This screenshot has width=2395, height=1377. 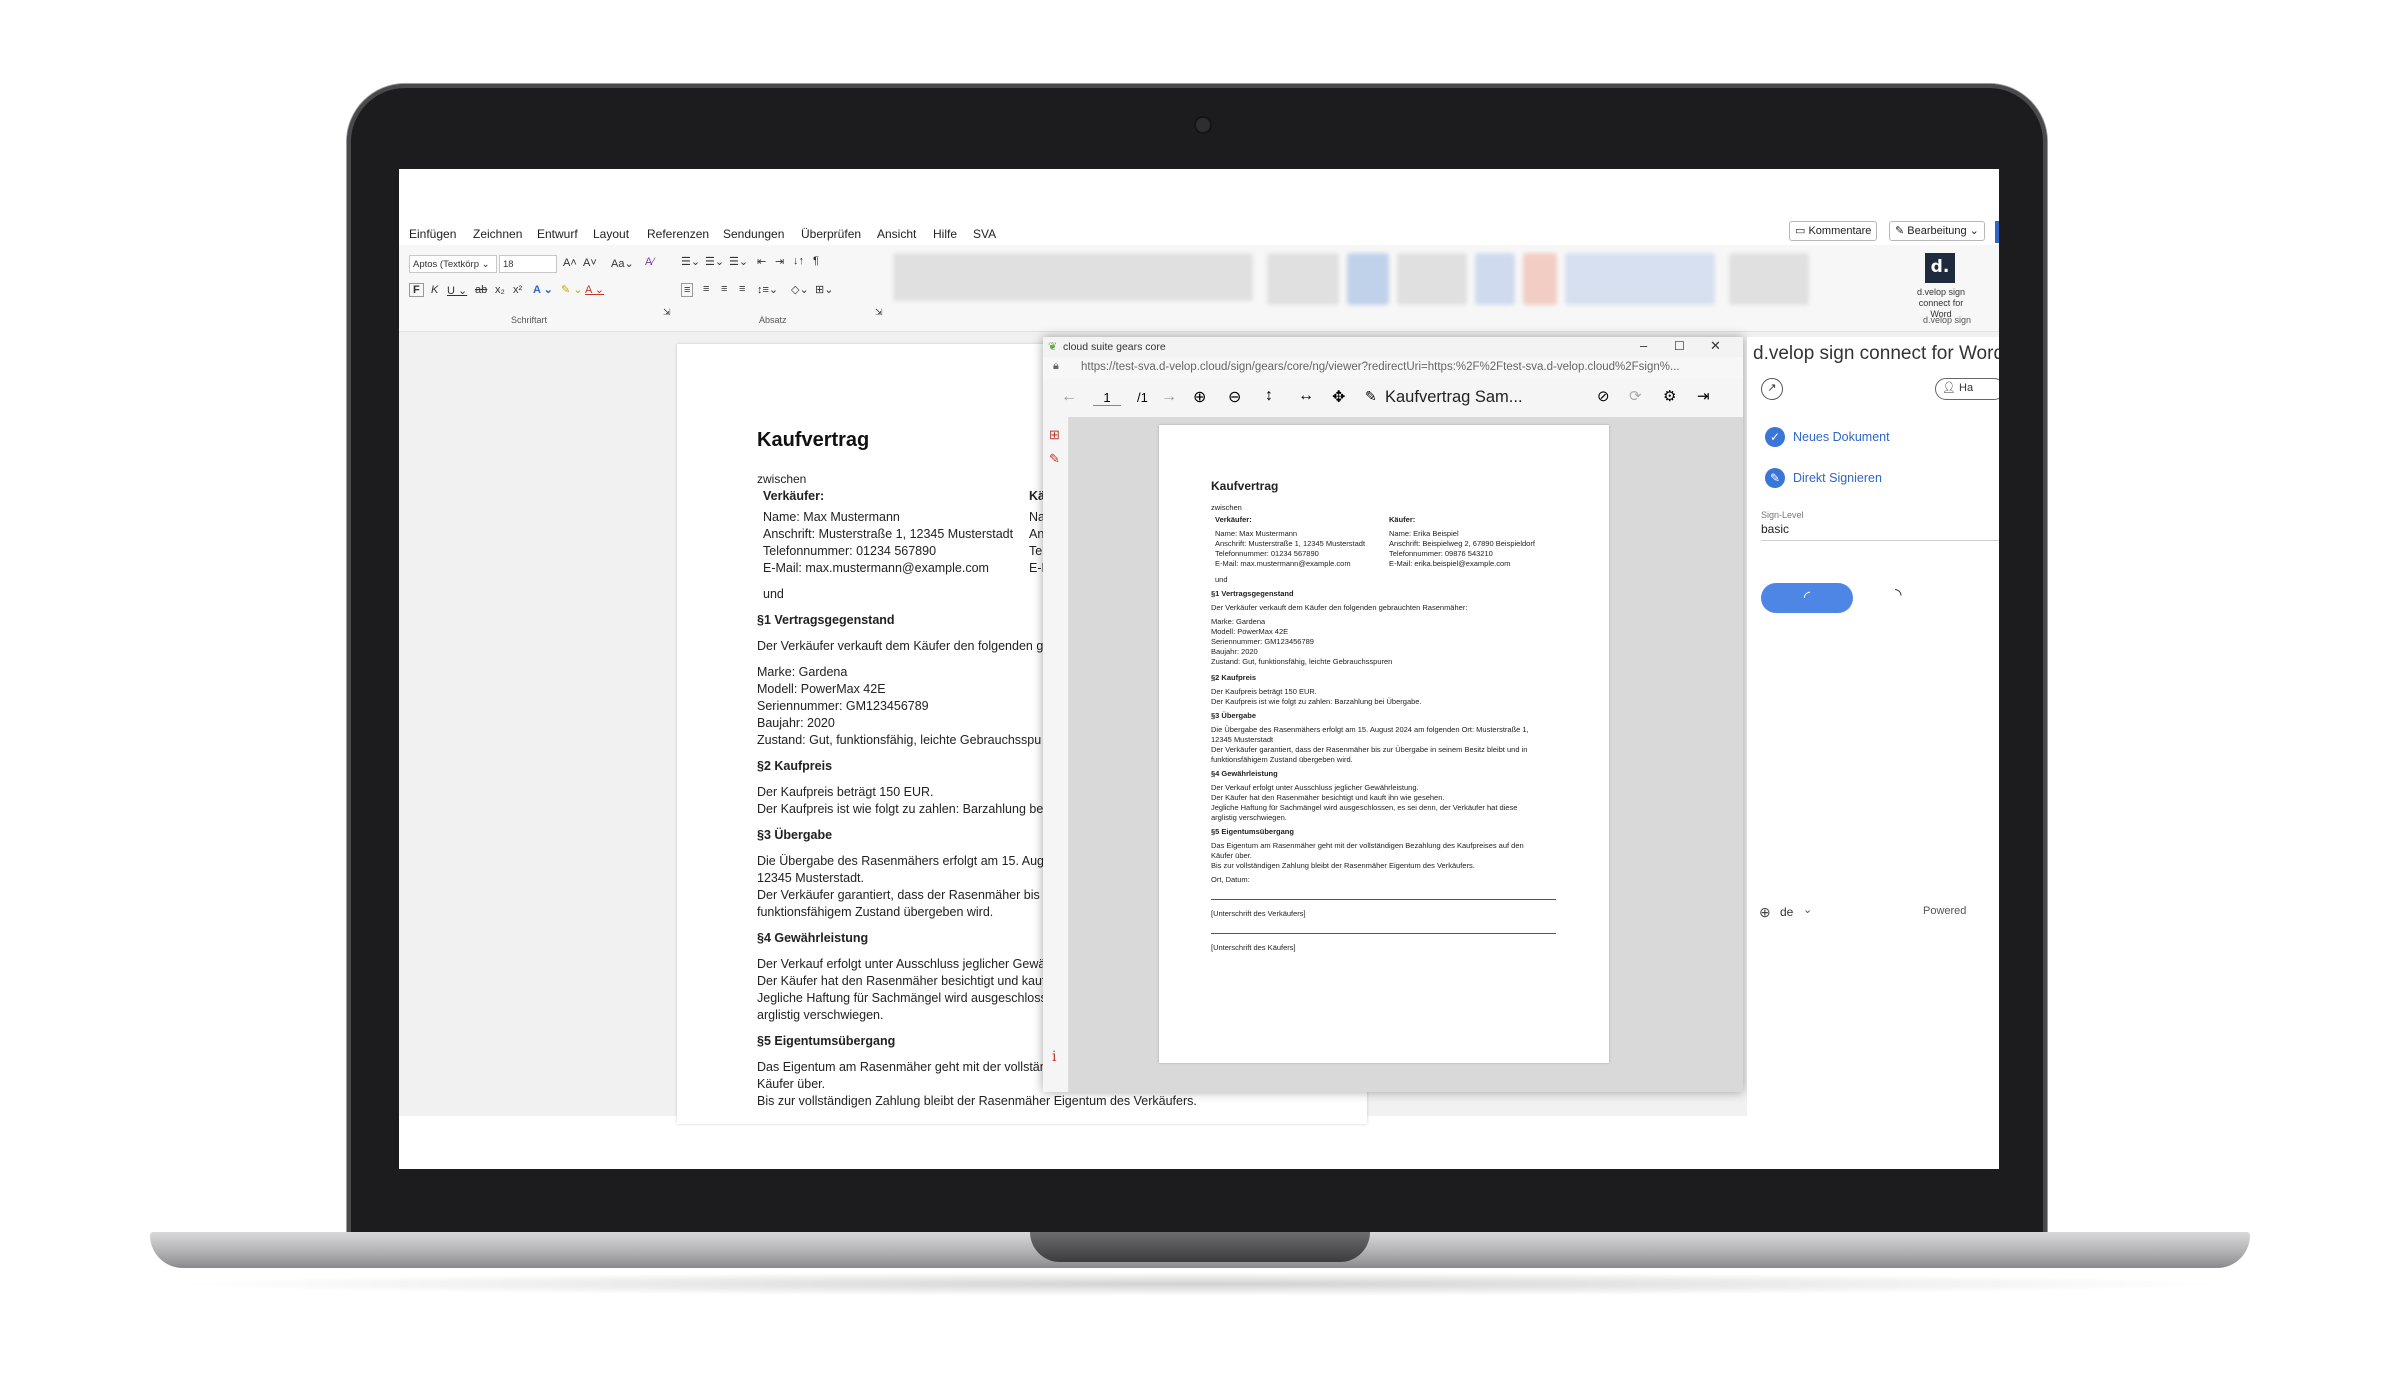 I want to click on next-page-icon: →, so click(x=1169, y=397).